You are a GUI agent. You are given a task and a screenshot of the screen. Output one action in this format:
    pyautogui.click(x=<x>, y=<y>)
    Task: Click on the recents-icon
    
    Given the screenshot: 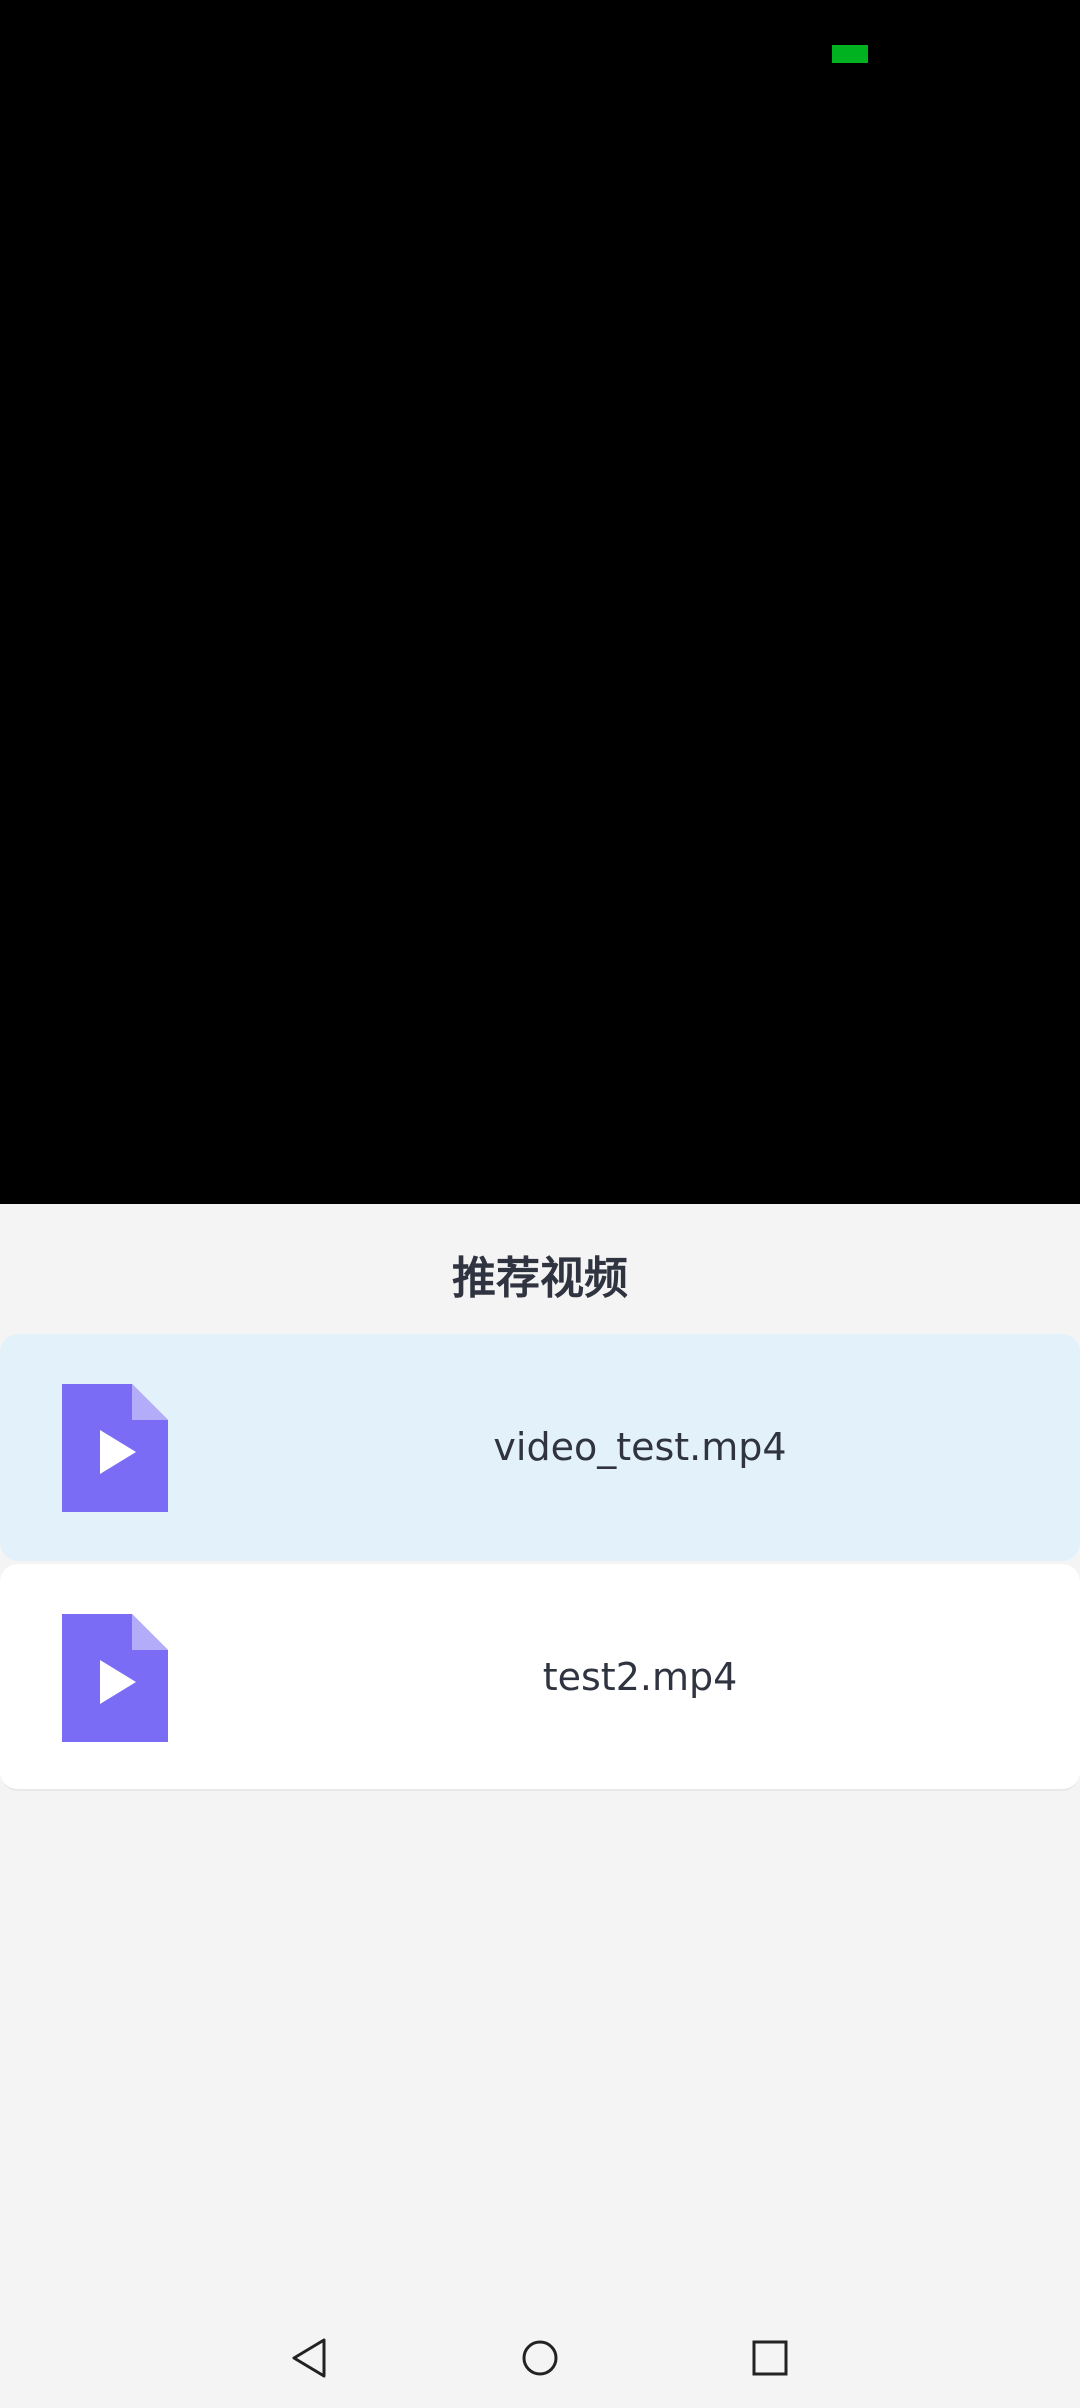 What is the action you would take?
    pyautogui.click(x=770, y=2358)
    